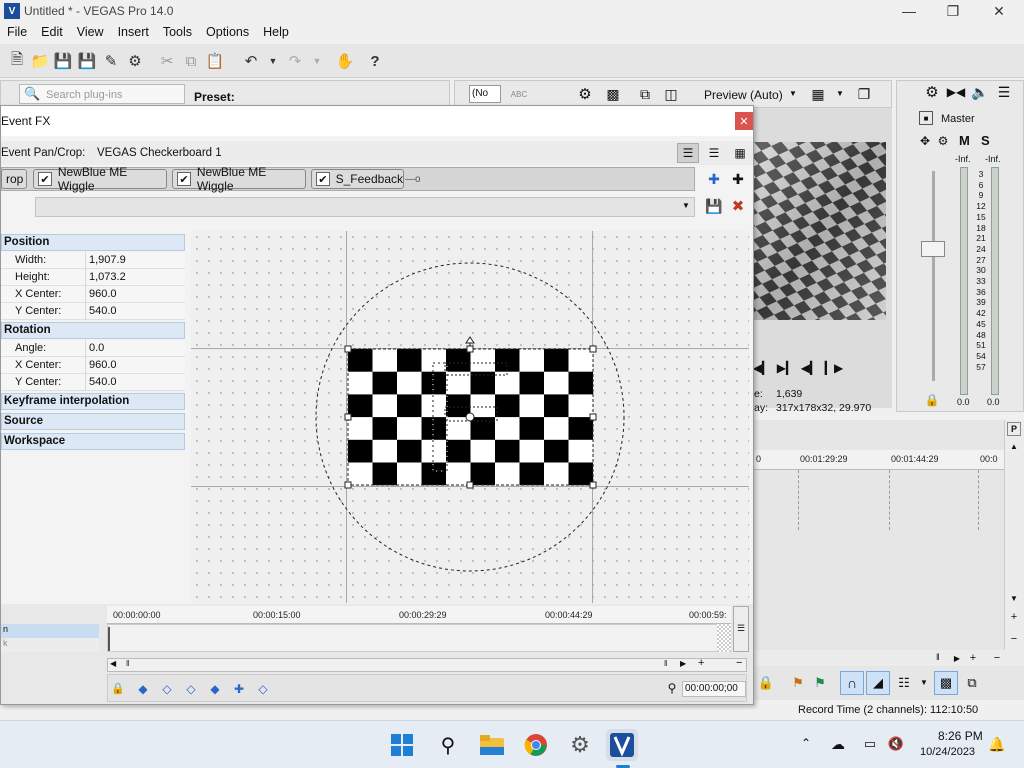 The width and height of the screenshot is (1024, 768). What do you see at coordinates (50, 631) in the screenshot?
I see `fx-track-label: n` at bounding box center [50, 631].